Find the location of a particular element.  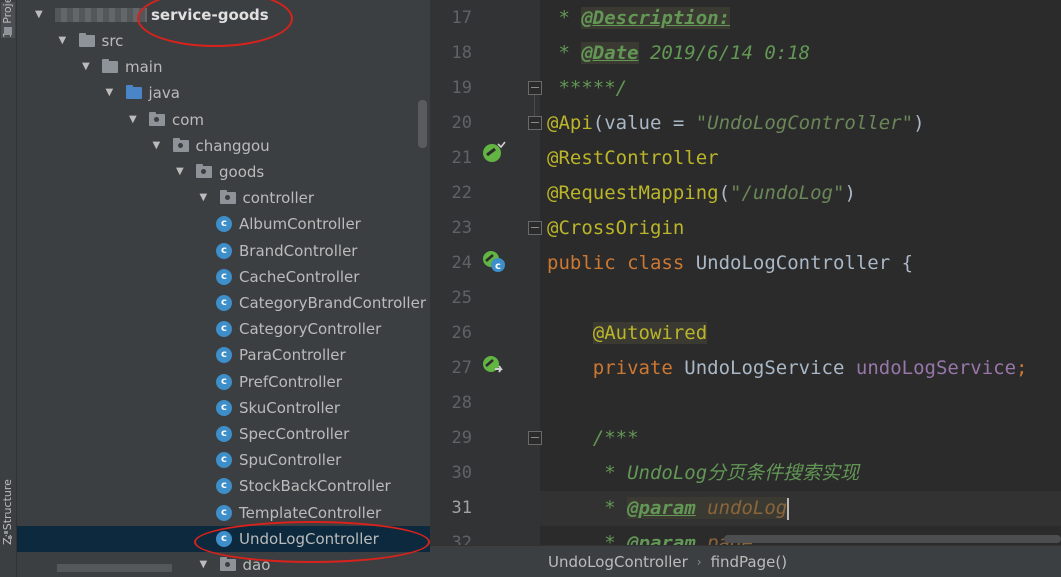

code-token: private is located at coordinates (638, 368).